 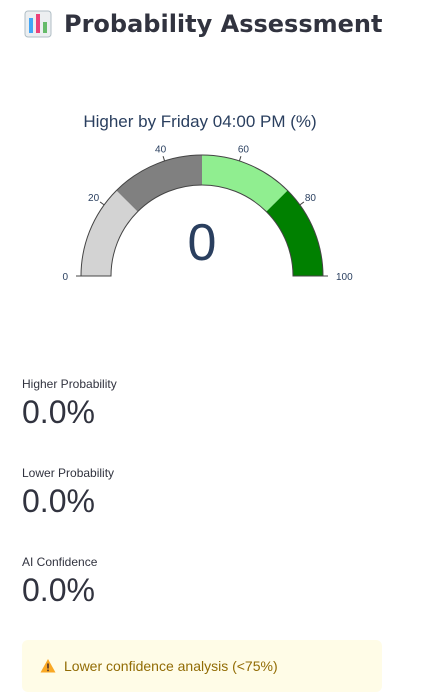 I want to click on confidence-alert: Lower confidence analysis (<75%), so click(x=202, y=666).